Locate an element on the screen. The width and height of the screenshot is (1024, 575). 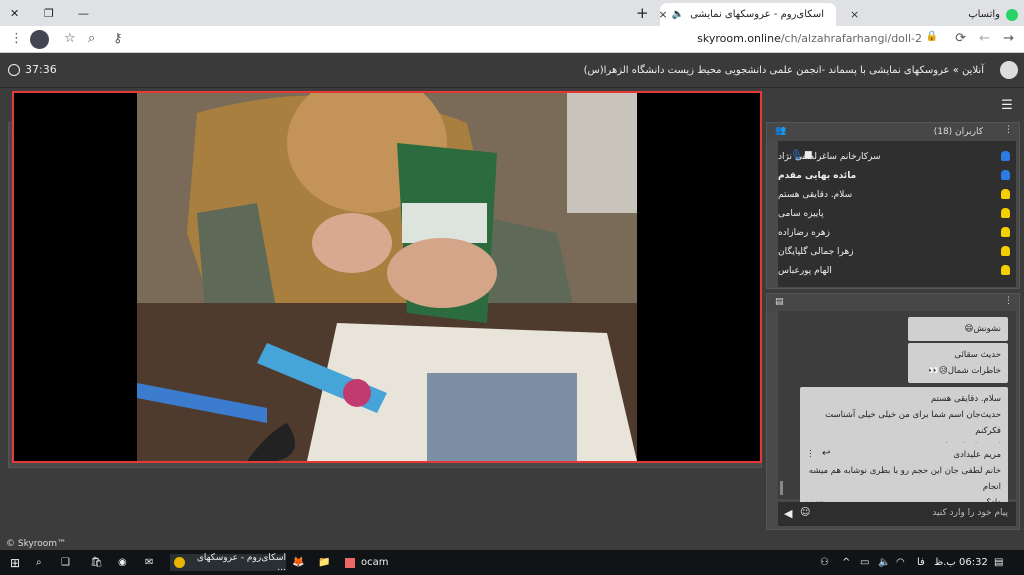
mail-icon: ✉ is located at coordinates (149, 562).